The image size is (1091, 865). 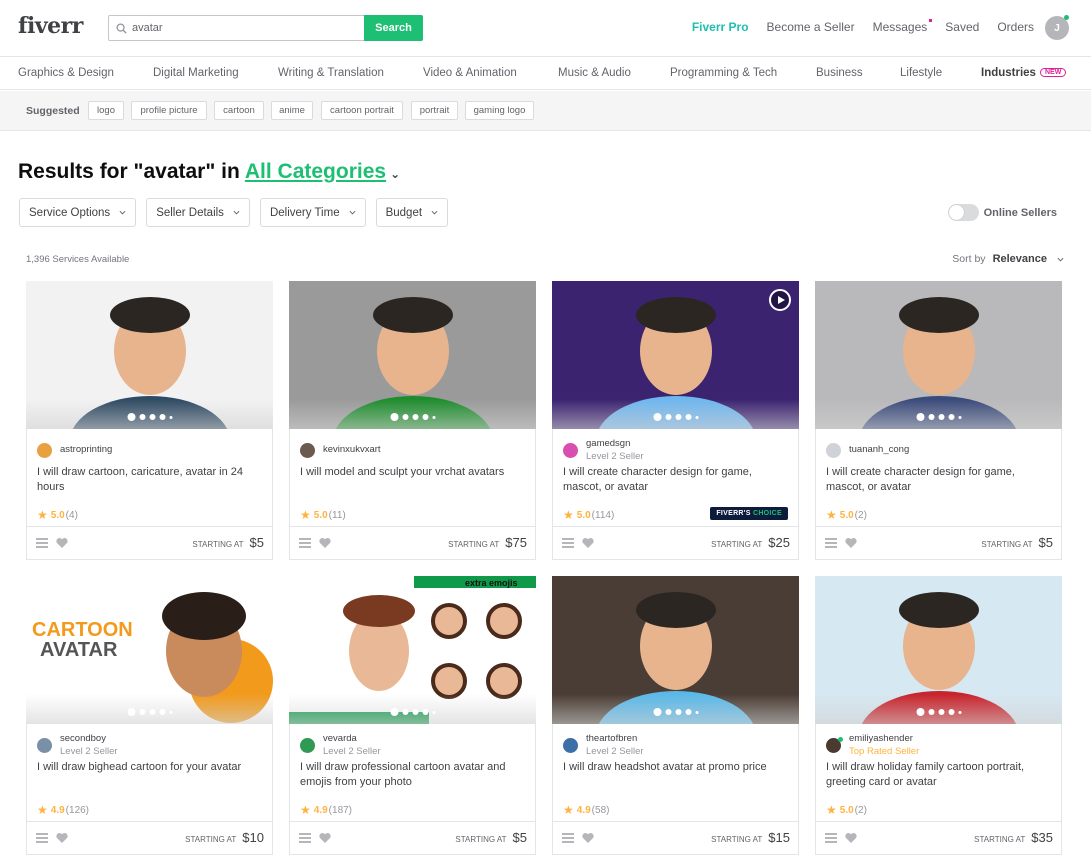 I want to click on play-video-icon, so click(x=780, y=300).